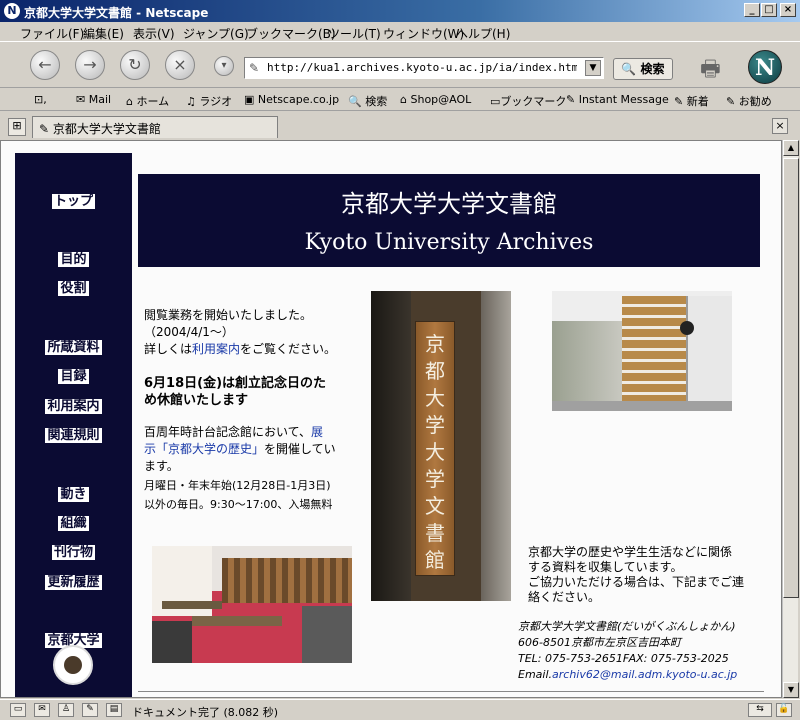 This screenshot has width=800, height=720. Describe the element at coordinates (73, 580) in the screenshot. I see `sidebar-item-history: 更新履歴` at that location.